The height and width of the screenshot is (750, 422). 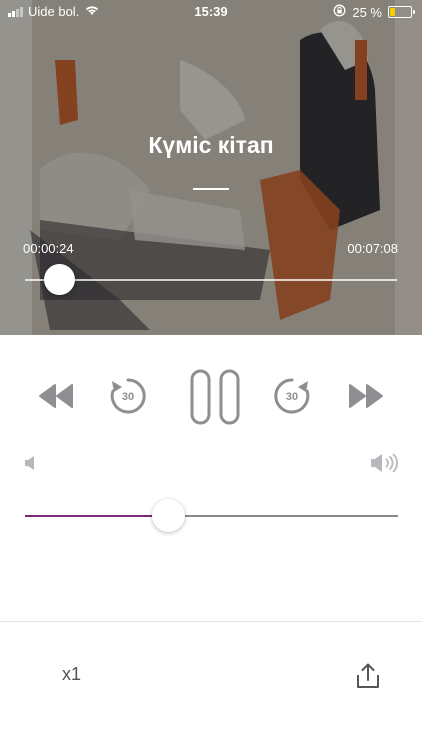 I want to click on skip-forward-30-icon: 30, so click(x=292, y=396).